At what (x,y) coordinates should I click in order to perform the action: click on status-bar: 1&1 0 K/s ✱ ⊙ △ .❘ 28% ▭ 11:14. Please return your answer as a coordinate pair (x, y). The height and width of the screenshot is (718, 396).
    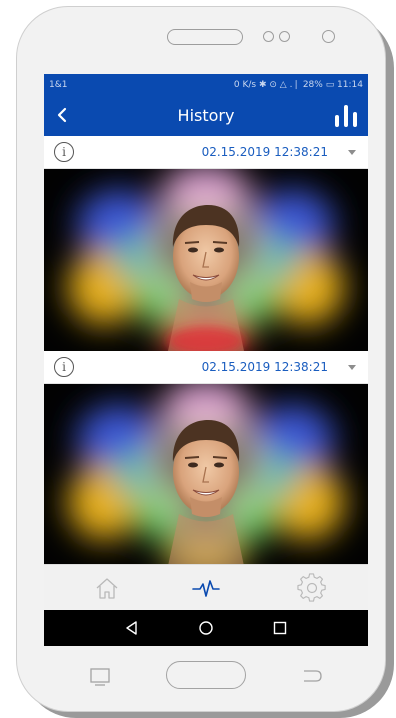
    Looking at the image, I should click on (206, 85).